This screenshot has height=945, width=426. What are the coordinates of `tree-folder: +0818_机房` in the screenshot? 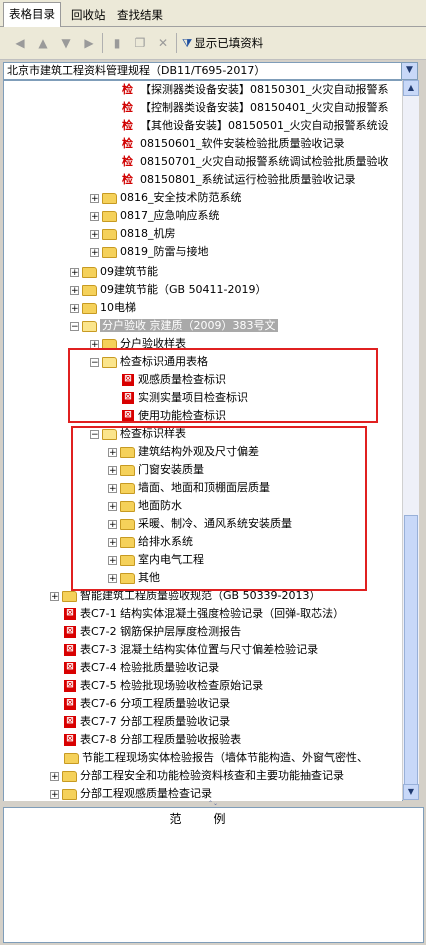 It's located at (133, 234).